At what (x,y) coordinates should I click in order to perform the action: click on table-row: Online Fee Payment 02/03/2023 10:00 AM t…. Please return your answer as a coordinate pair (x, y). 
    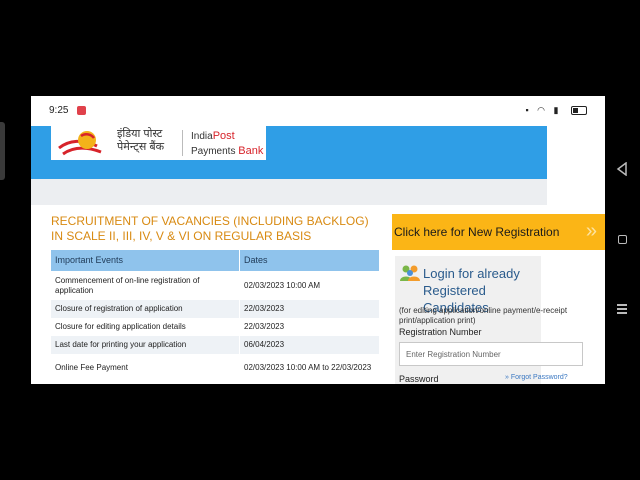
    Looking at the image, I should click on (215, 368).